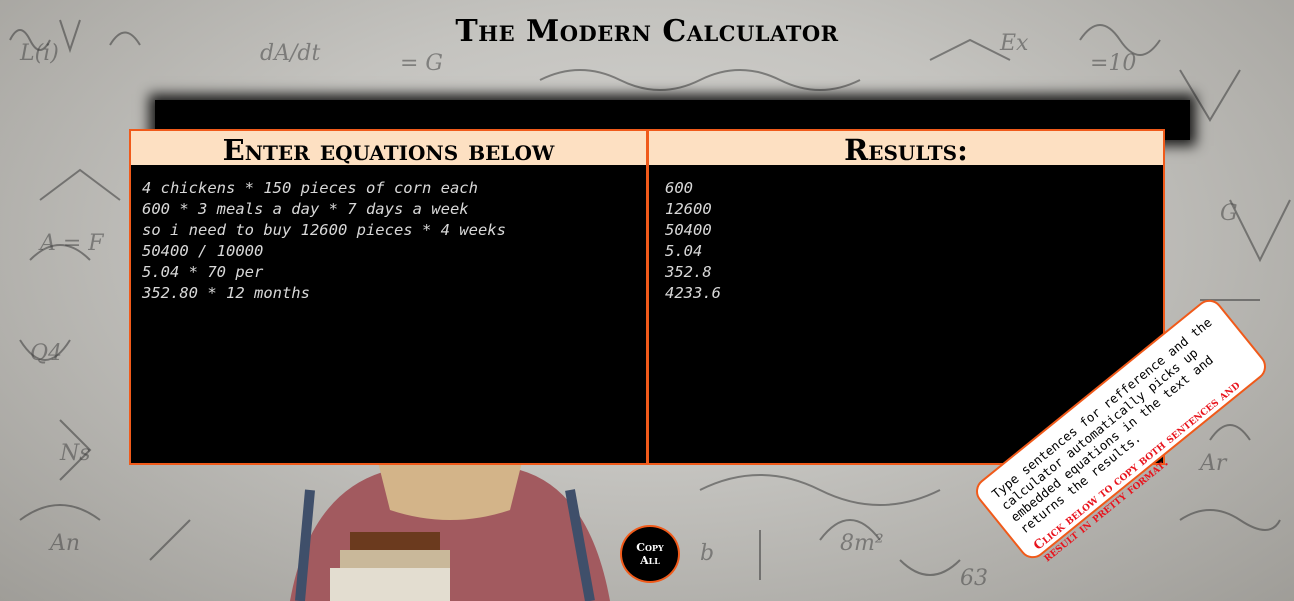  What do you see at coordinates (679, 188) in the screenshot?
I see `result-line: 600` at bounding box center [679, 188].